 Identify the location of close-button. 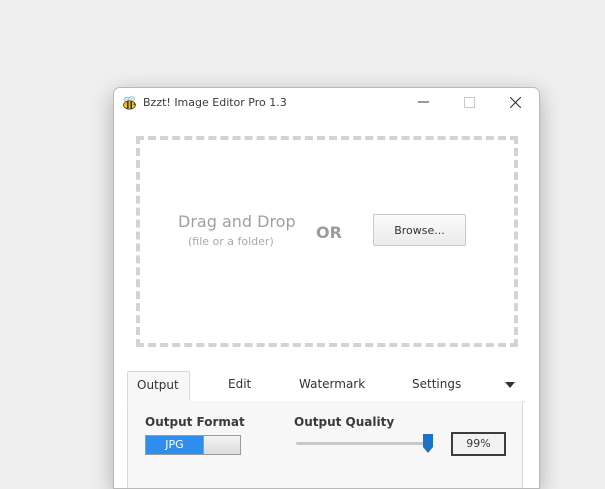
(516, 102).